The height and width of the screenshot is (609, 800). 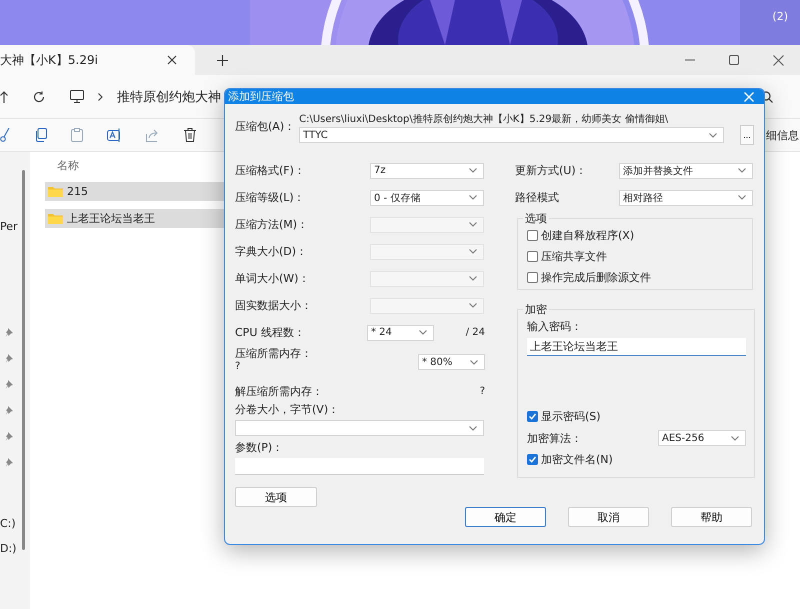 I want to click on chevron-icon, so click(x=100, y=96).